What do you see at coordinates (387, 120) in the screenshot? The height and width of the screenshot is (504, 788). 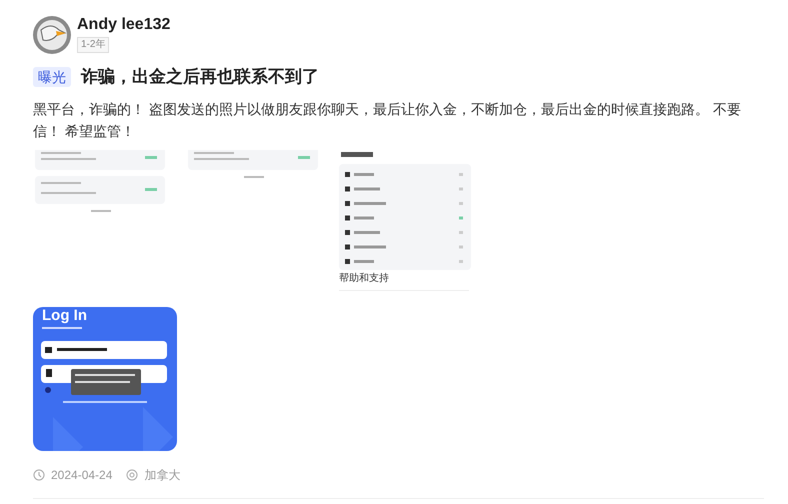 I see `post-body: 黑平台，诈骗的！ 盗图发送的照片以做朋友跟你聊天，最后让你入金，不断加仓，最后出金的时候直接跑路。 不要信！ 希望监管！` at bounding box center [387, 120].